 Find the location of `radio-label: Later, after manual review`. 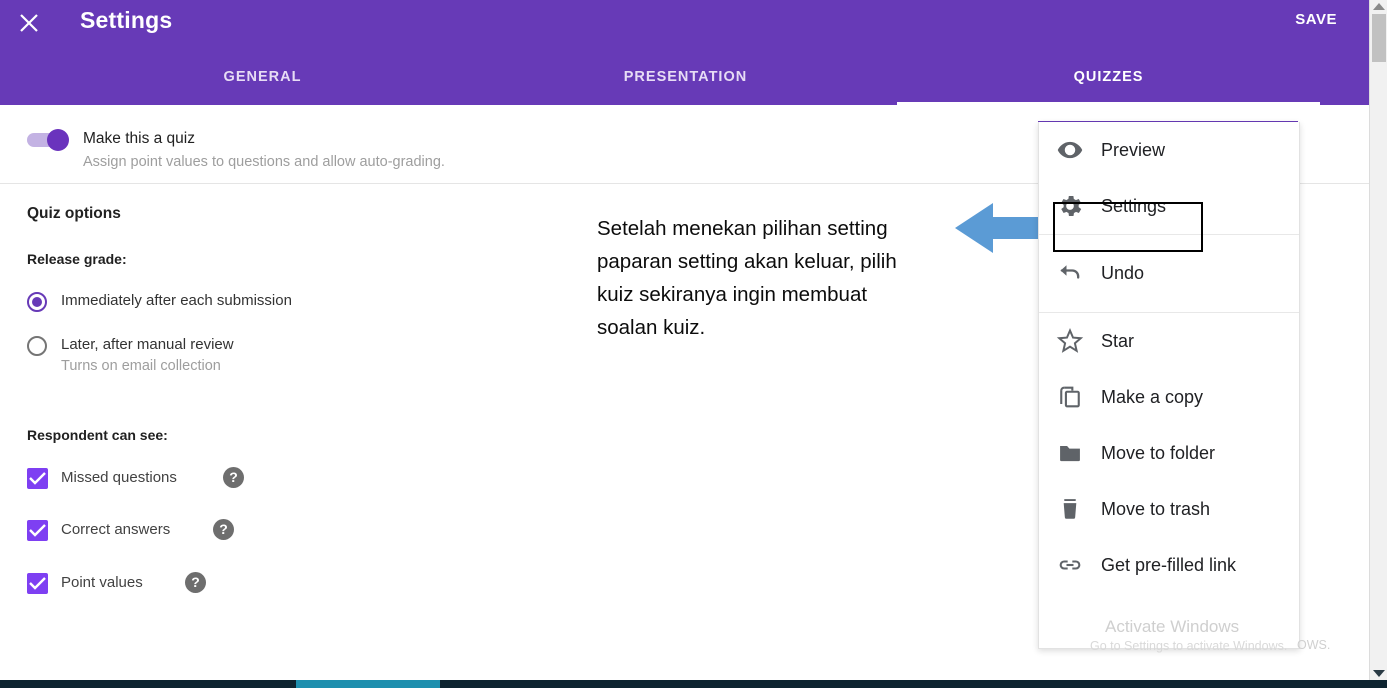

radio-label: Later, after manual review is located at coordinates (147, 344).